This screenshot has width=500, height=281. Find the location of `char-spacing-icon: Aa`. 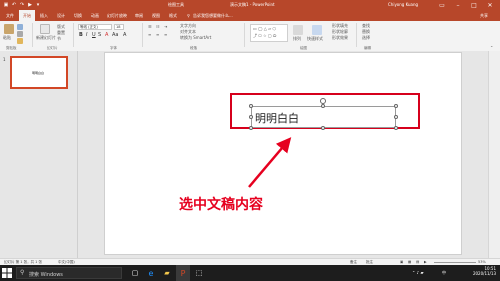

char-spacing-icon: Aa is located at coordinates (115, 35).